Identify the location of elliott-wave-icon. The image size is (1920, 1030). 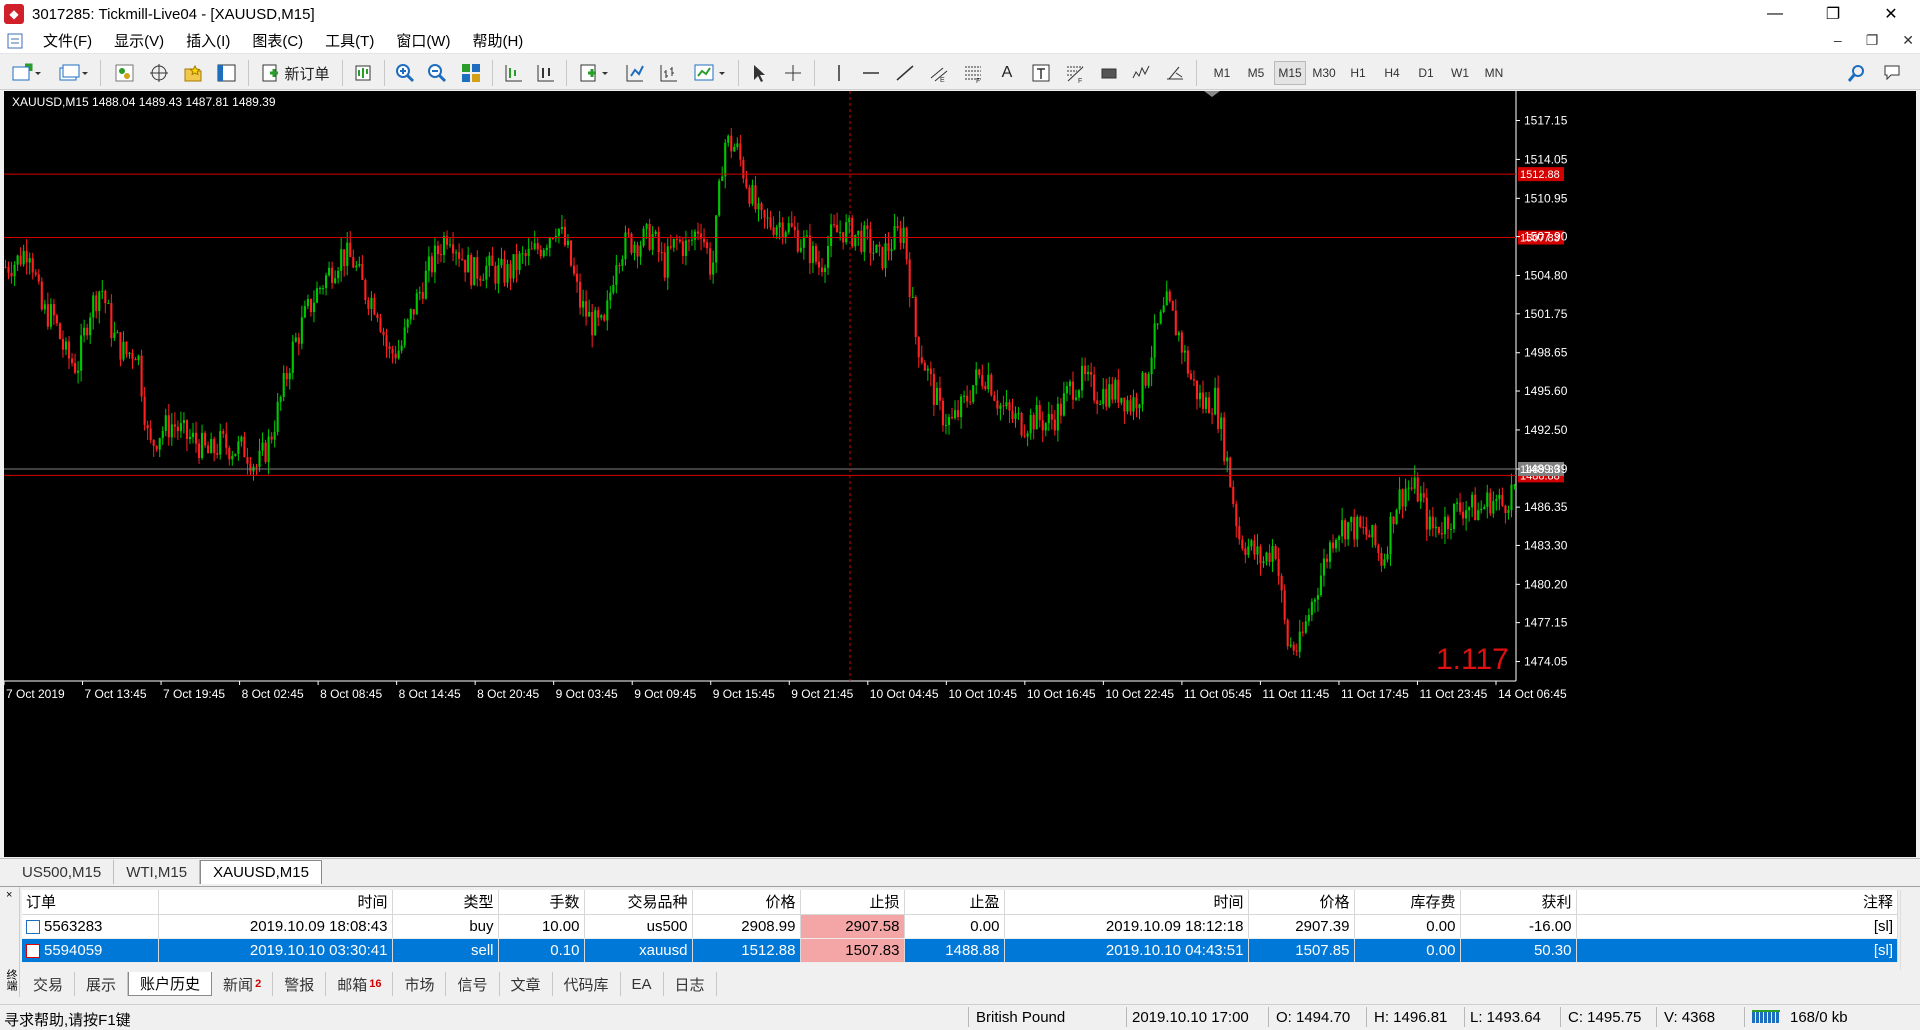
(1141, 73).